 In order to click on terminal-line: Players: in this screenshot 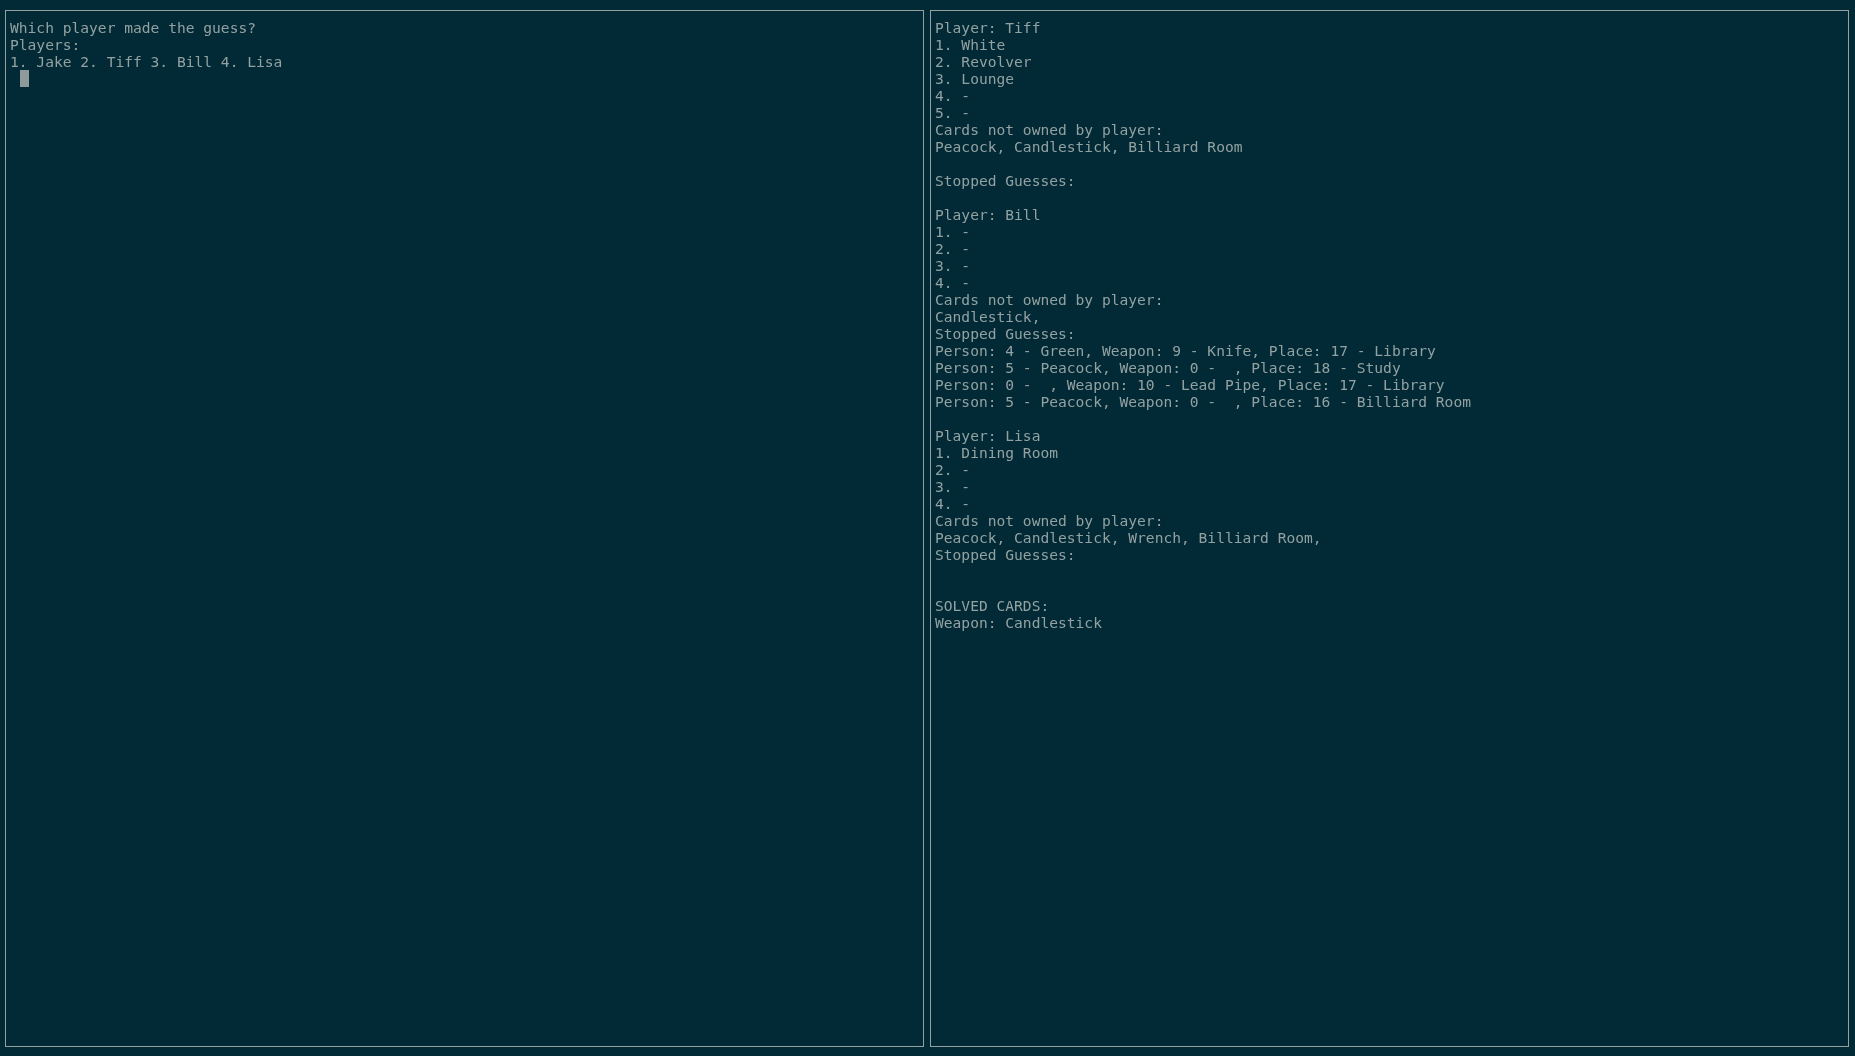, I will do `click(46, 44)`.